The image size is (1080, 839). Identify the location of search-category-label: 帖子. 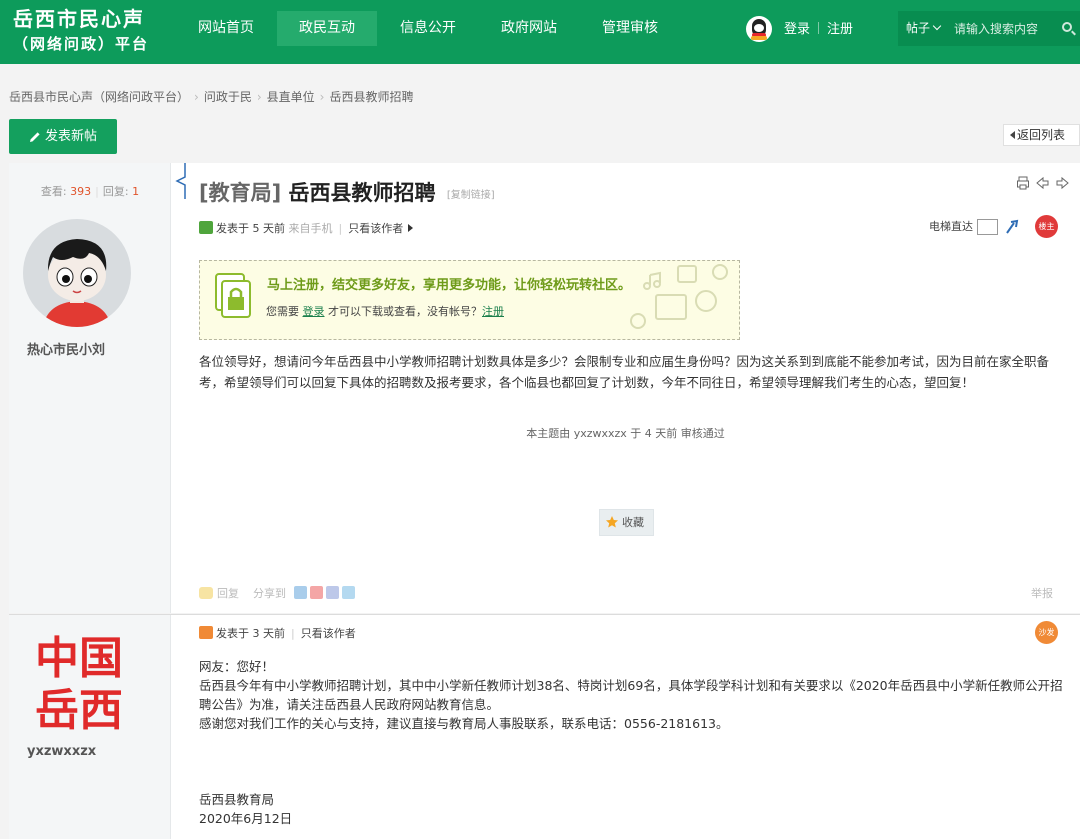
(918, 28).